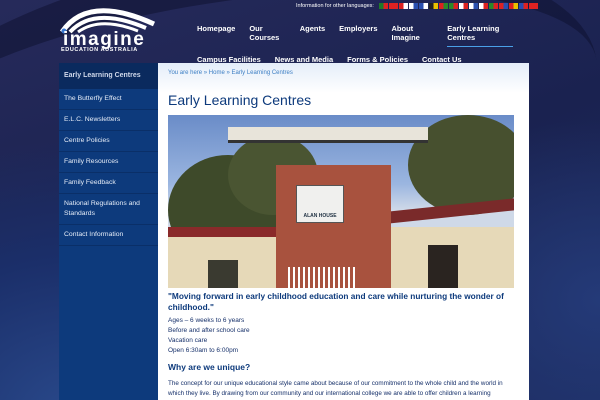  Describe the element at coordinates (108, 183) in the screenshot. I see `sidebar-item-family-feedback: Family Feedback` at that location.